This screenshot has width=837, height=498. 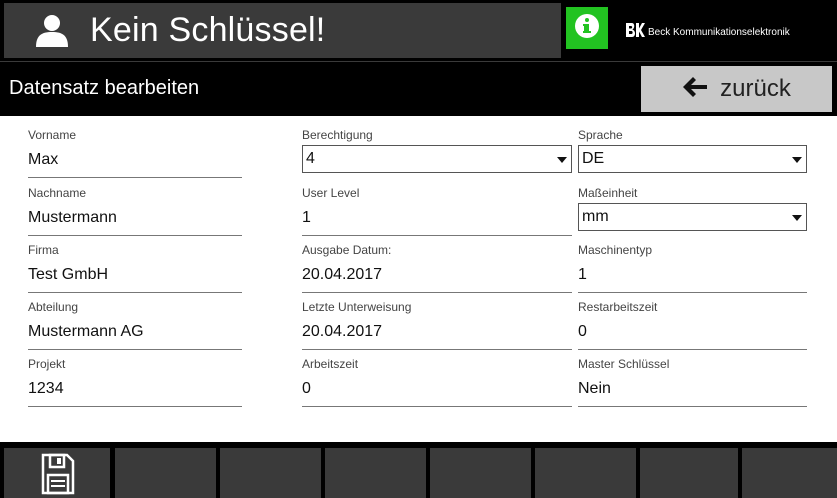 I want to click on back-button: zurück, so click(x=736, y=89).